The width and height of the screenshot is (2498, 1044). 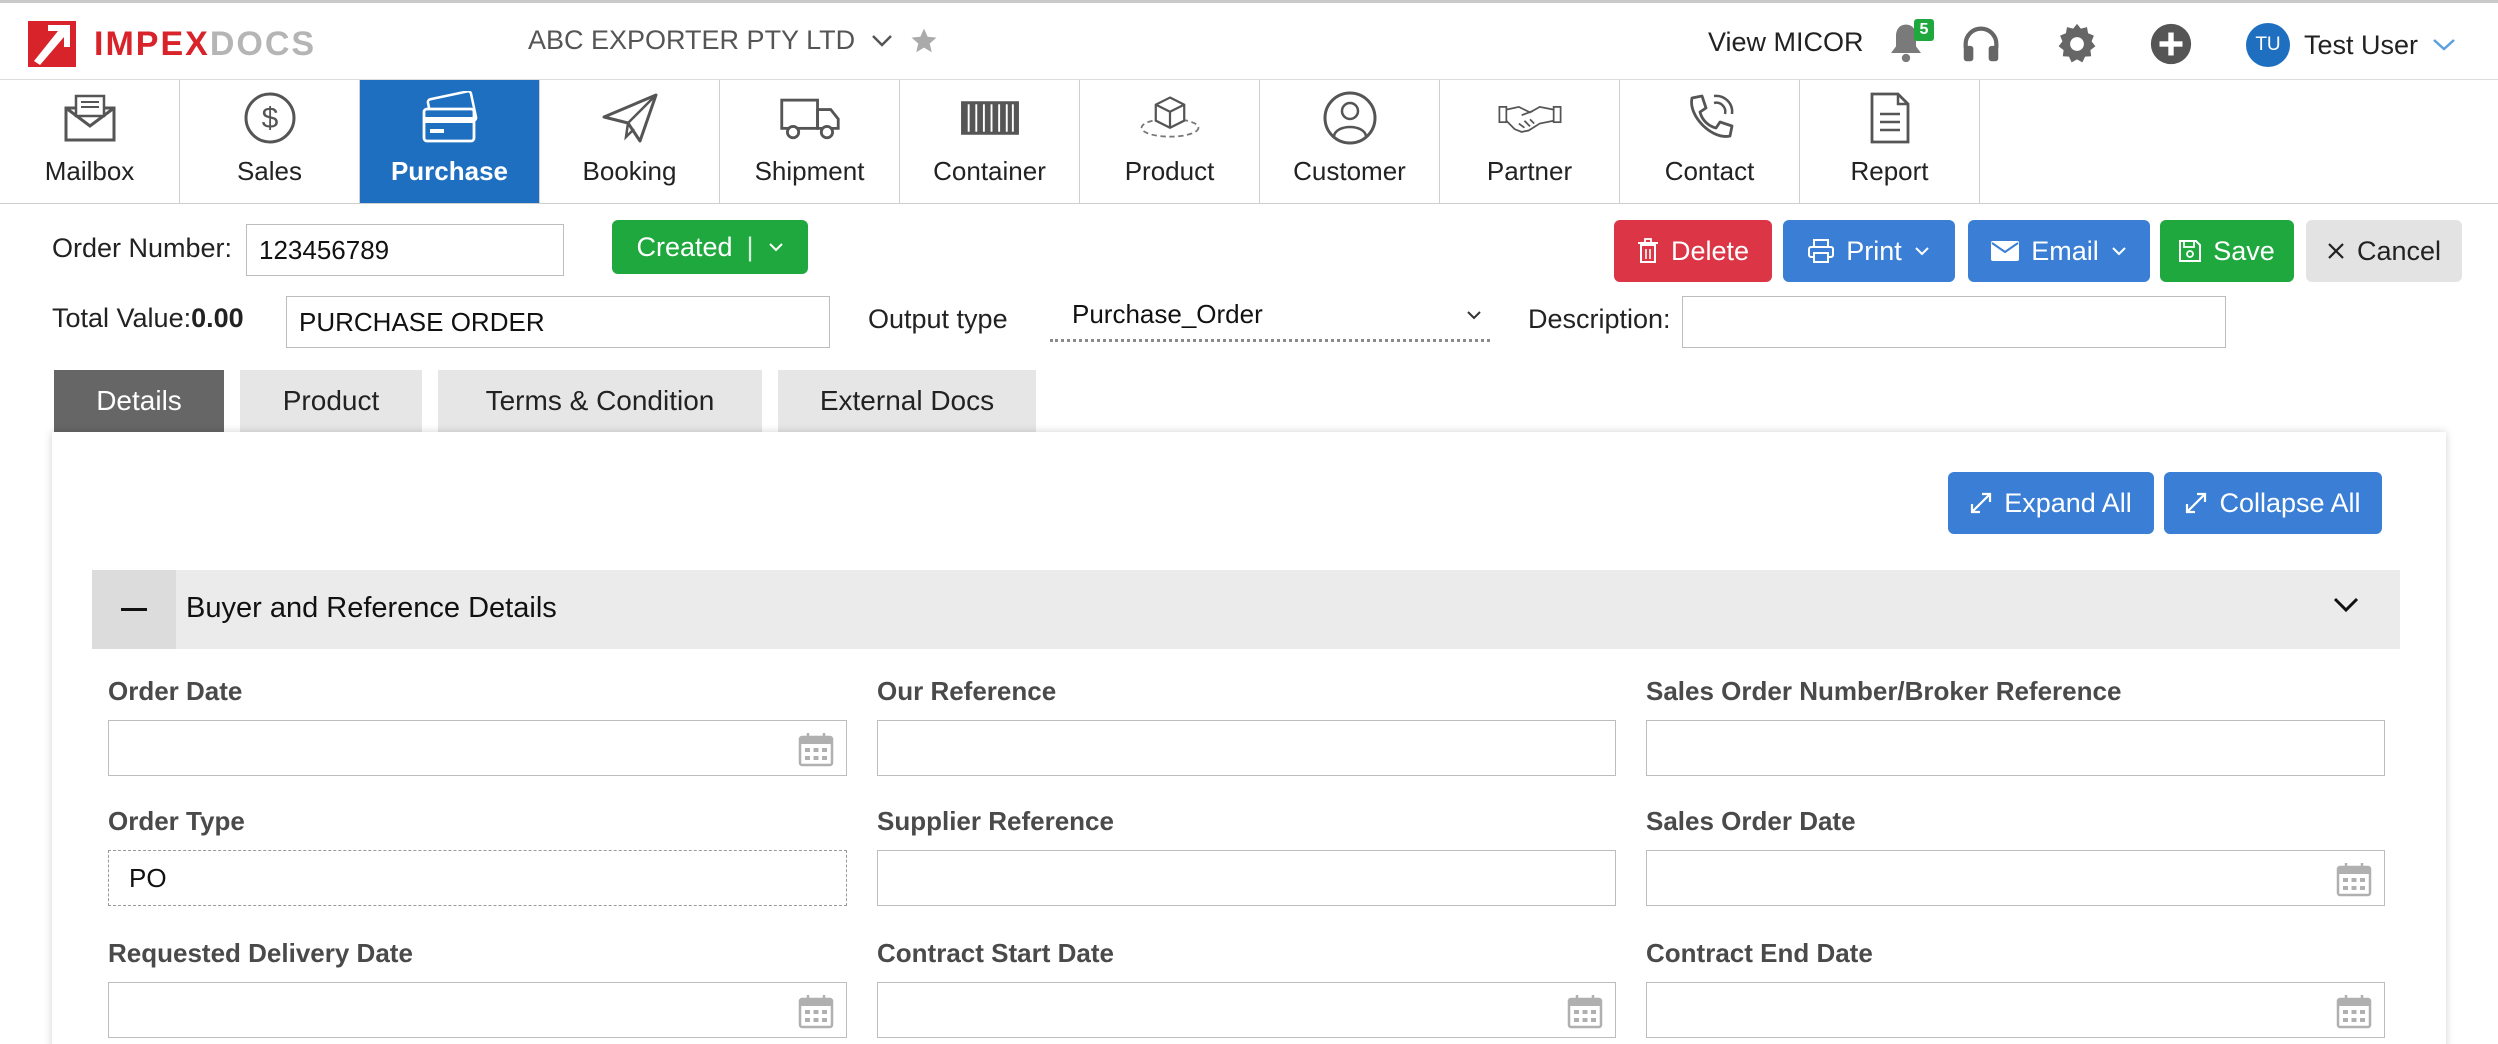 I want to click on contract-start-date-input, so click(x=1246, y=1010).